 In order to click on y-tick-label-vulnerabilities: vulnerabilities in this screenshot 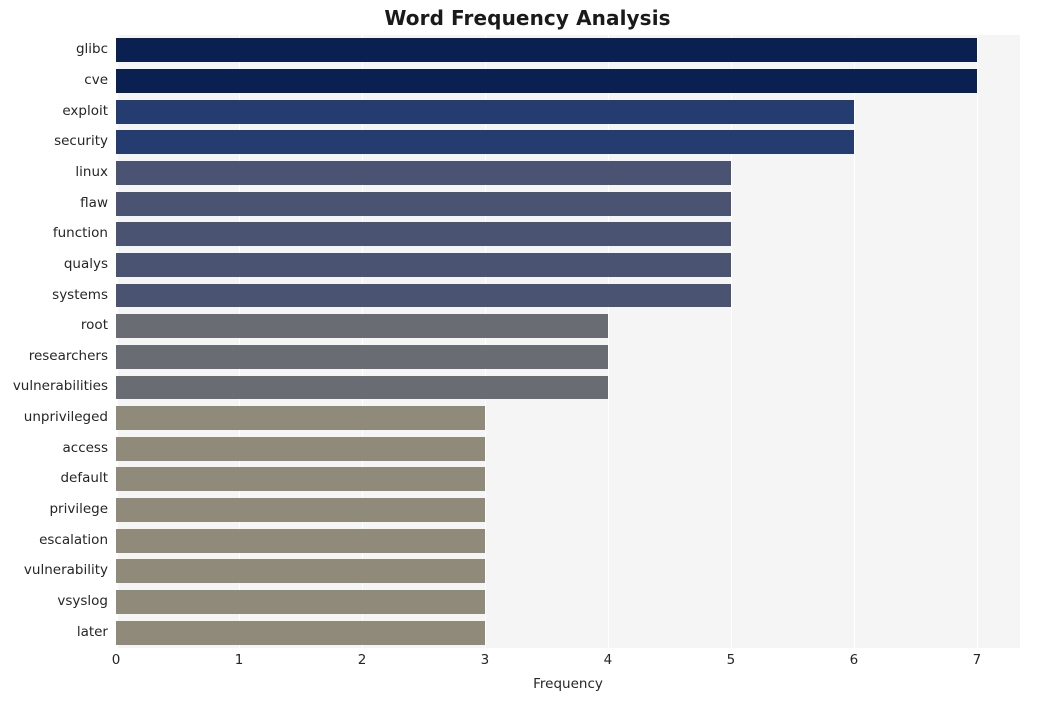, I will do `click(60, 386)`.